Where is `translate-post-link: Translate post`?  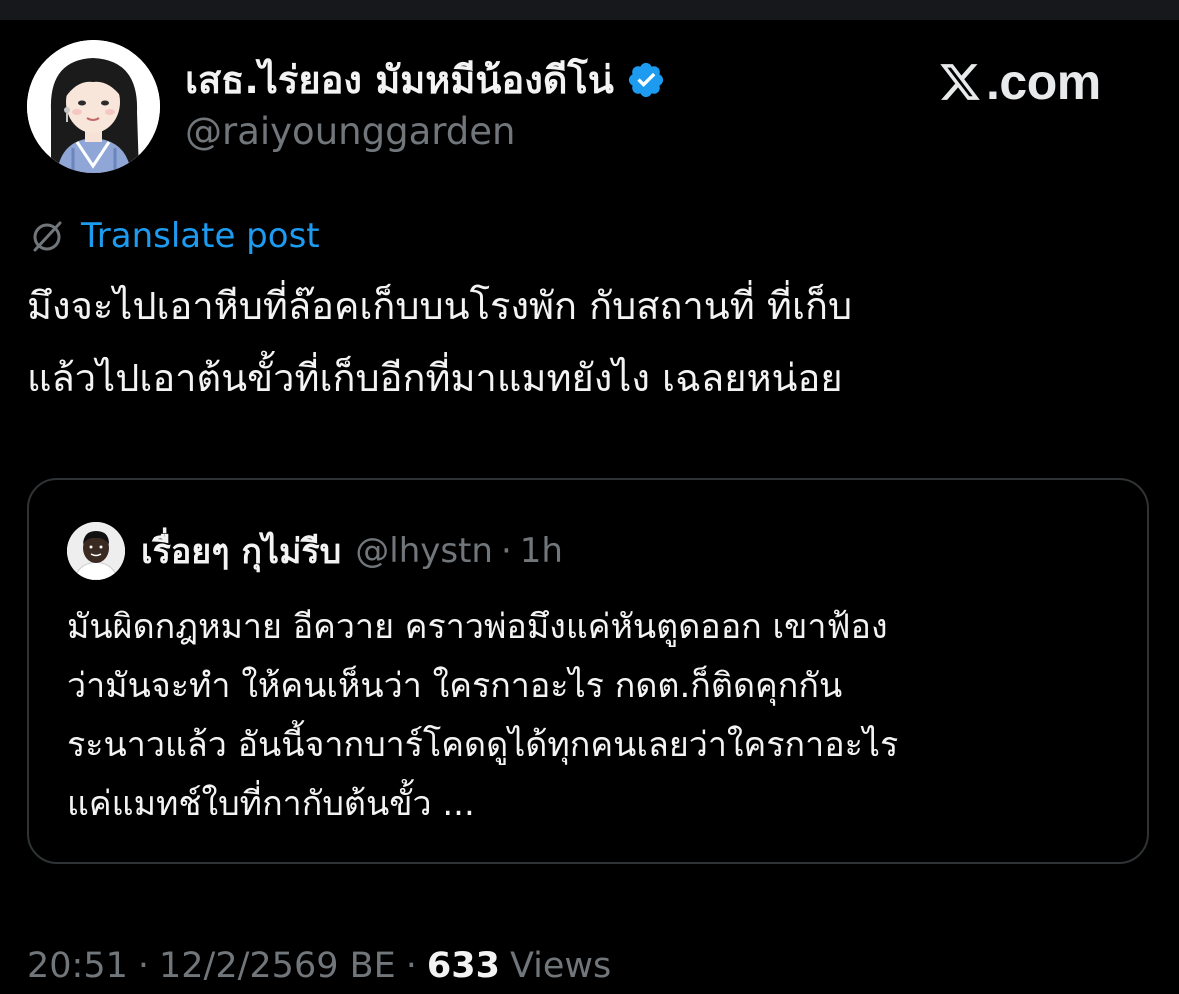 translate-post-link: Translate post is located at coordinates (200, 236).